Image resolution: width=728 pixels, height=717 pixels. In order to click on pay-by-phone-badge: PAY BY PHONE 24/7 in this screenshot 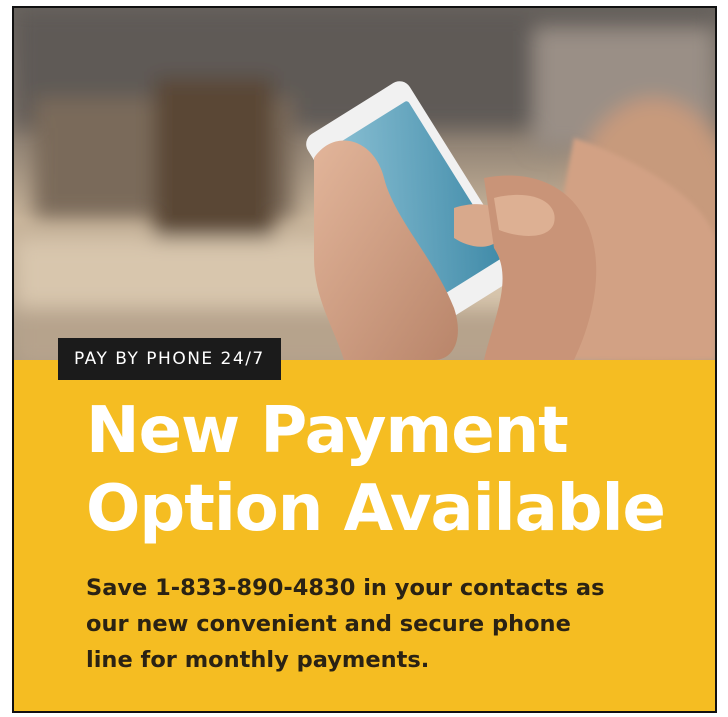, I will do `click(169, 359)`.